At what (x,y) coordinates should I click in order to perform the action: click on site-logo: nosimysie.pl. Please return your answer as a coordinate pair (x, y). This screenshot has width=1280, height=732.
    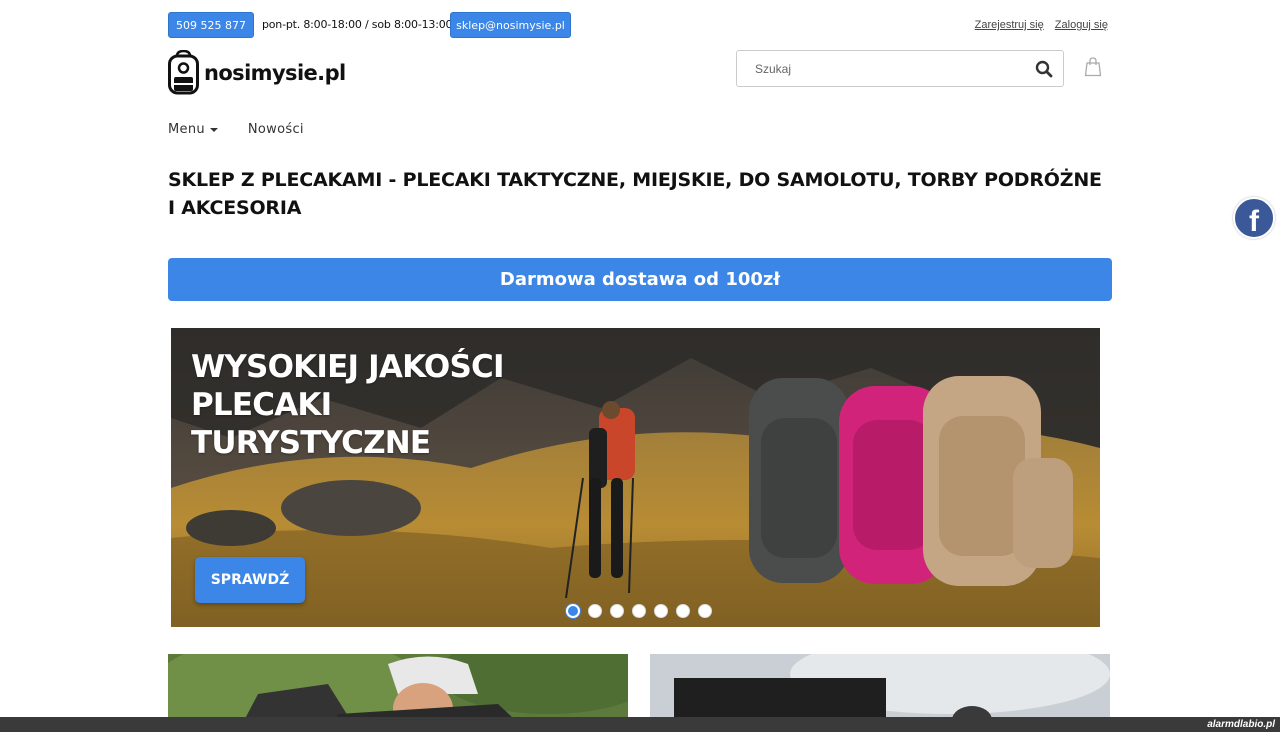
    Looking at the image, I should click on (257, 72).